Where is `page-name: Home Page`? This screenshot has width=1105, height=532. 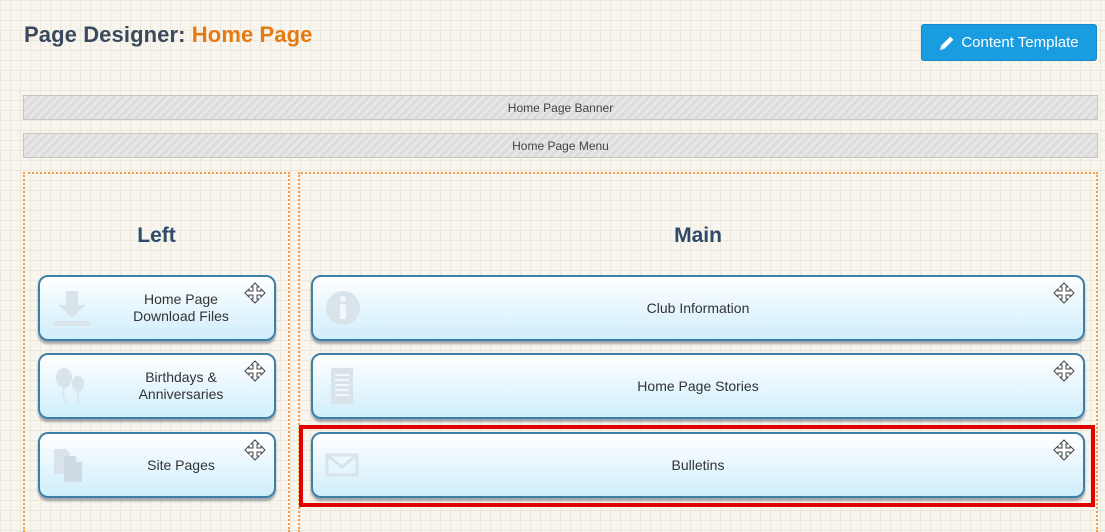
page-name: Home Page is located at coordinates (252, 34).